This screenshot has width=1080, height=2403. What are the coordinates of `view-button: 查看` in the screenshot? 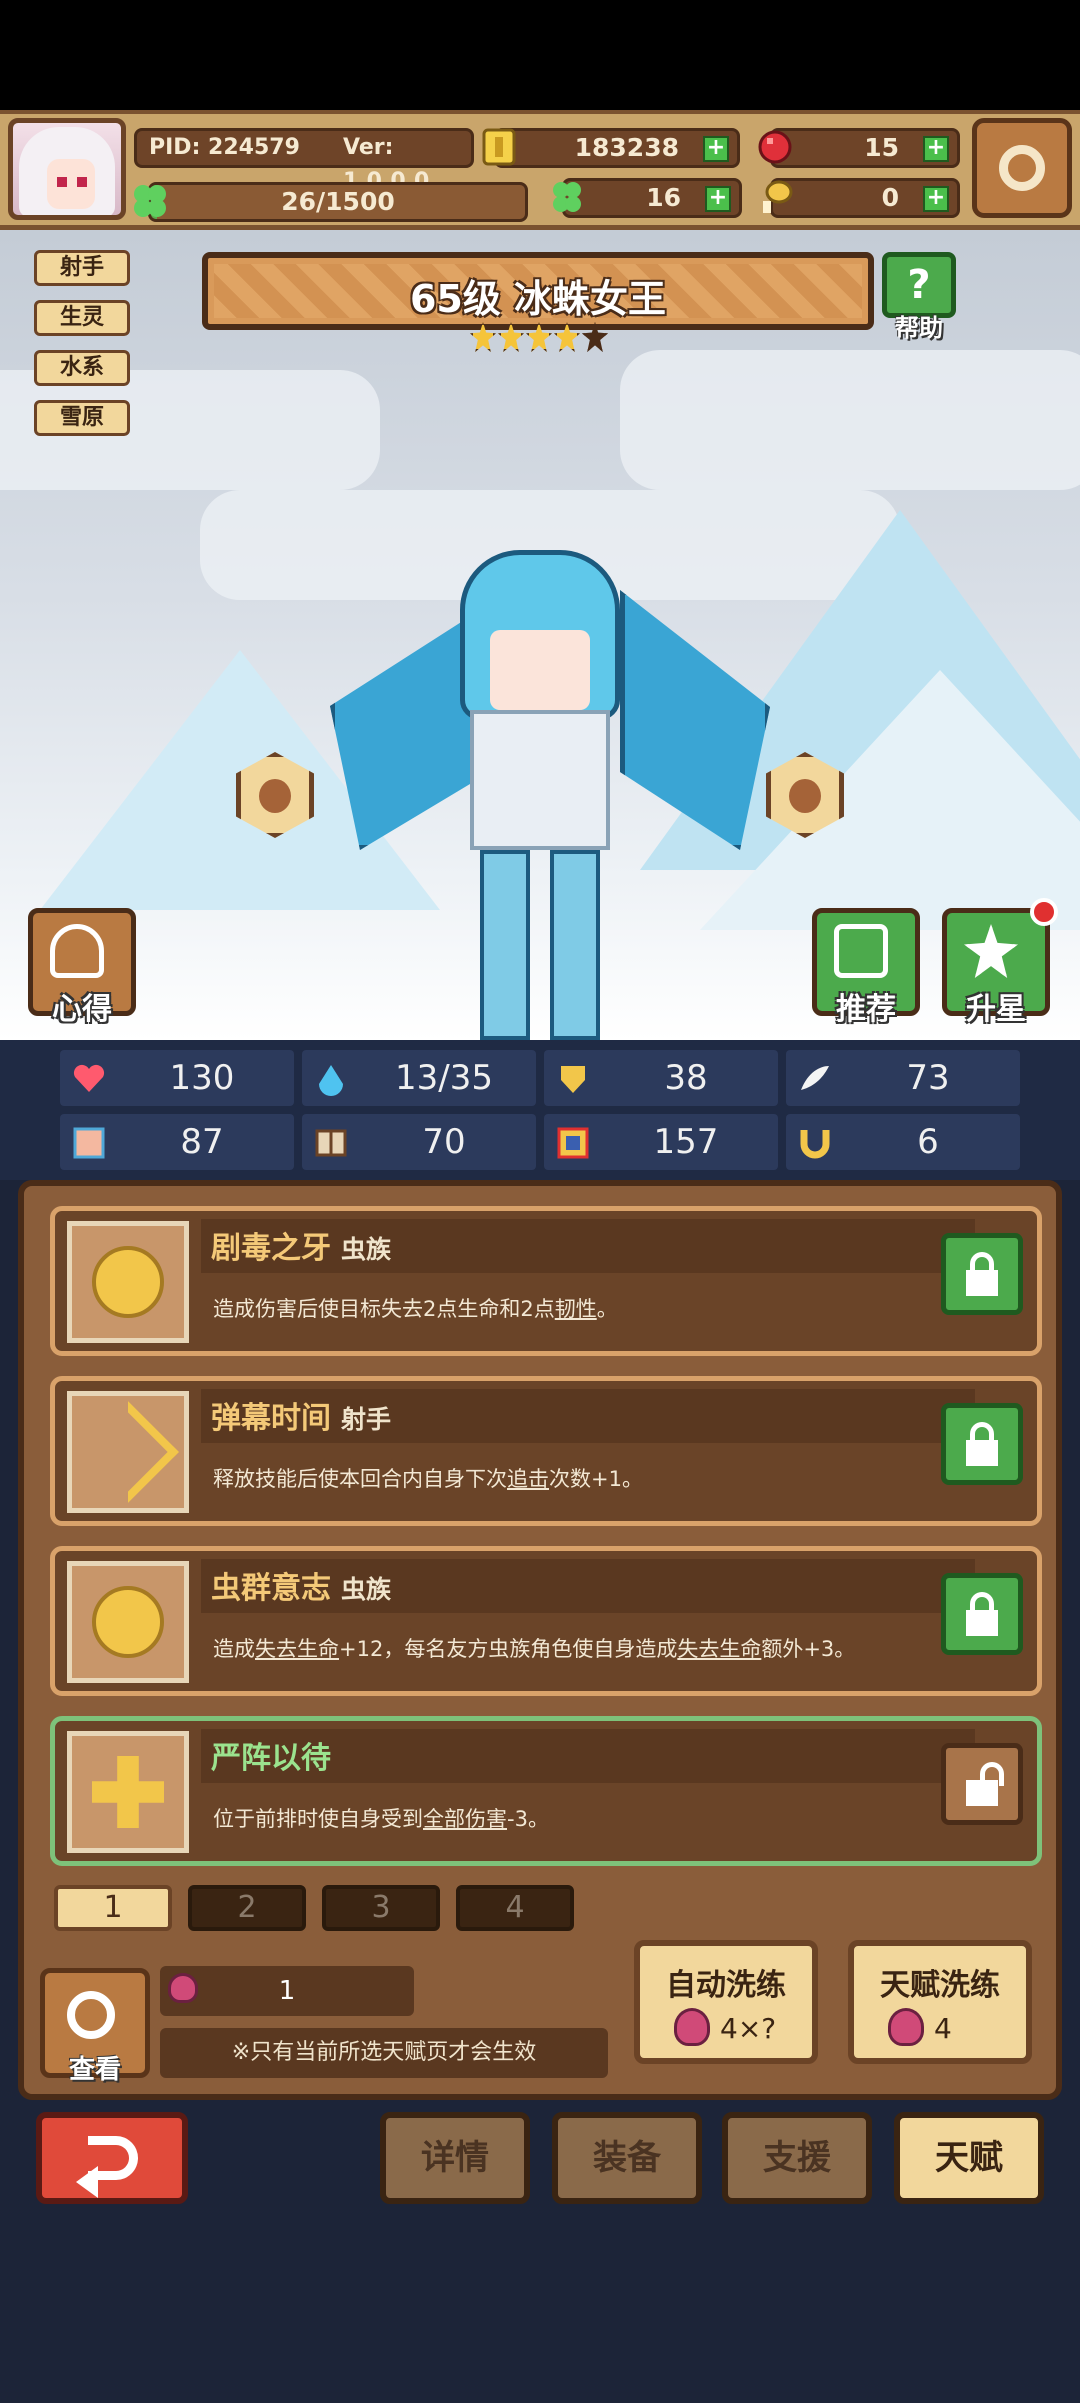 It's located at (95, 2026).